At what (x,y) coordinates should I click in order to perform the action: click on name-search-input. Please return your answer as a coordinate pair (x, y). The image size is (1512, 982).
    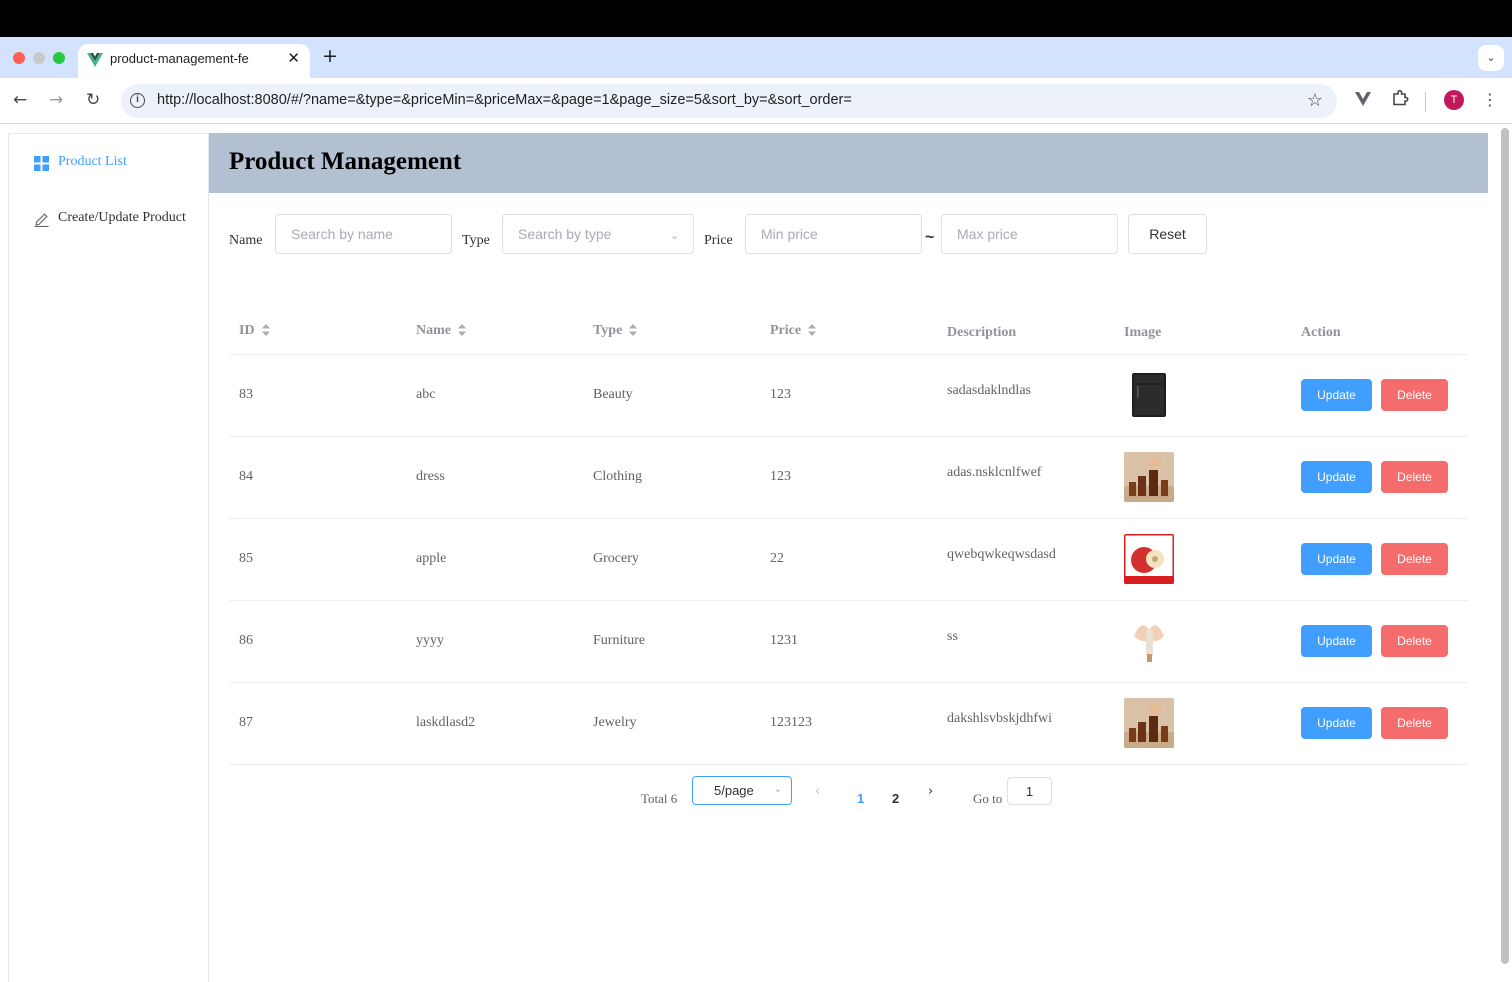
    Looking at the image, I should click on (363, 234).